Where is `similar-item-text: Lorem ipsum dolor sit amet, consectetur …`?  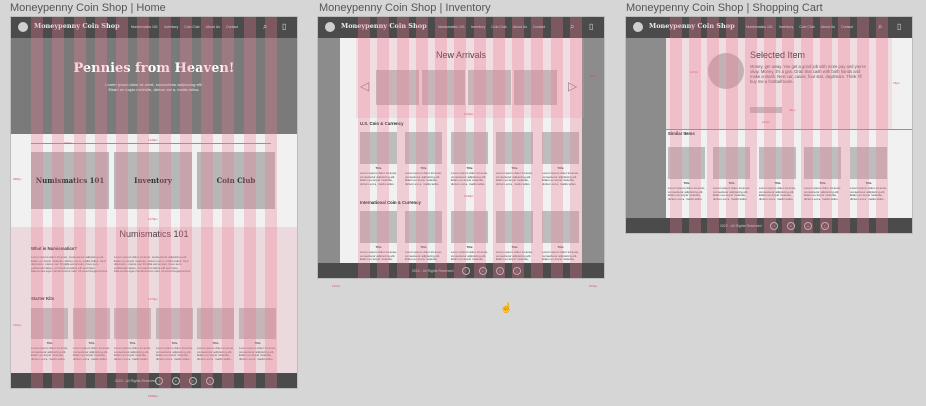 similar-item-text: Lorem ipsum dolor sit amet, consectetur … is located at coordinates (868, 194).